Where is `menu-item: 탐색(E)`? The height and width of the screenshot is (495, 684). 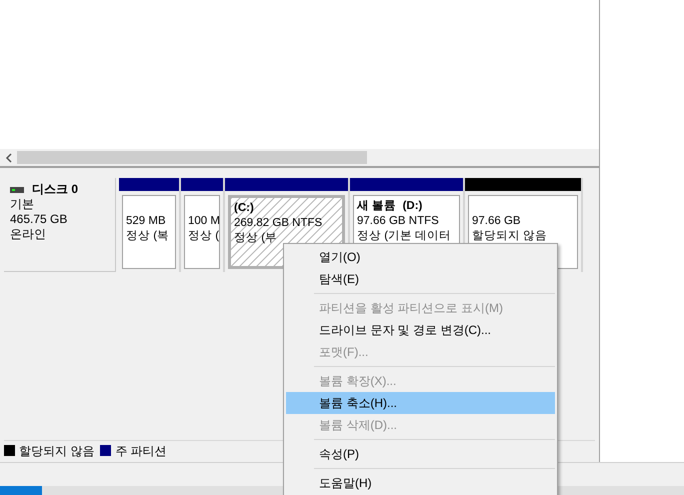
menu-item: 탐색(E) is located at coordinates (420, 279).